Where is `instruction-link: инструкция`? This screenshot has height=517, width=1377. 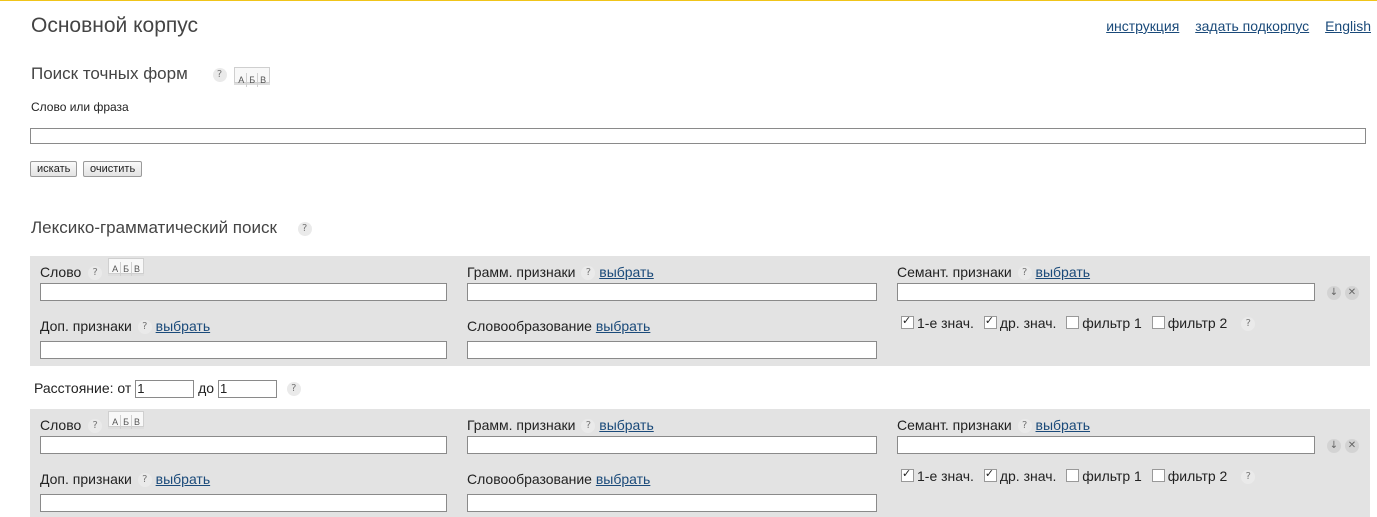 instruction-link: инструкция is located at coordinates (1142, 26).